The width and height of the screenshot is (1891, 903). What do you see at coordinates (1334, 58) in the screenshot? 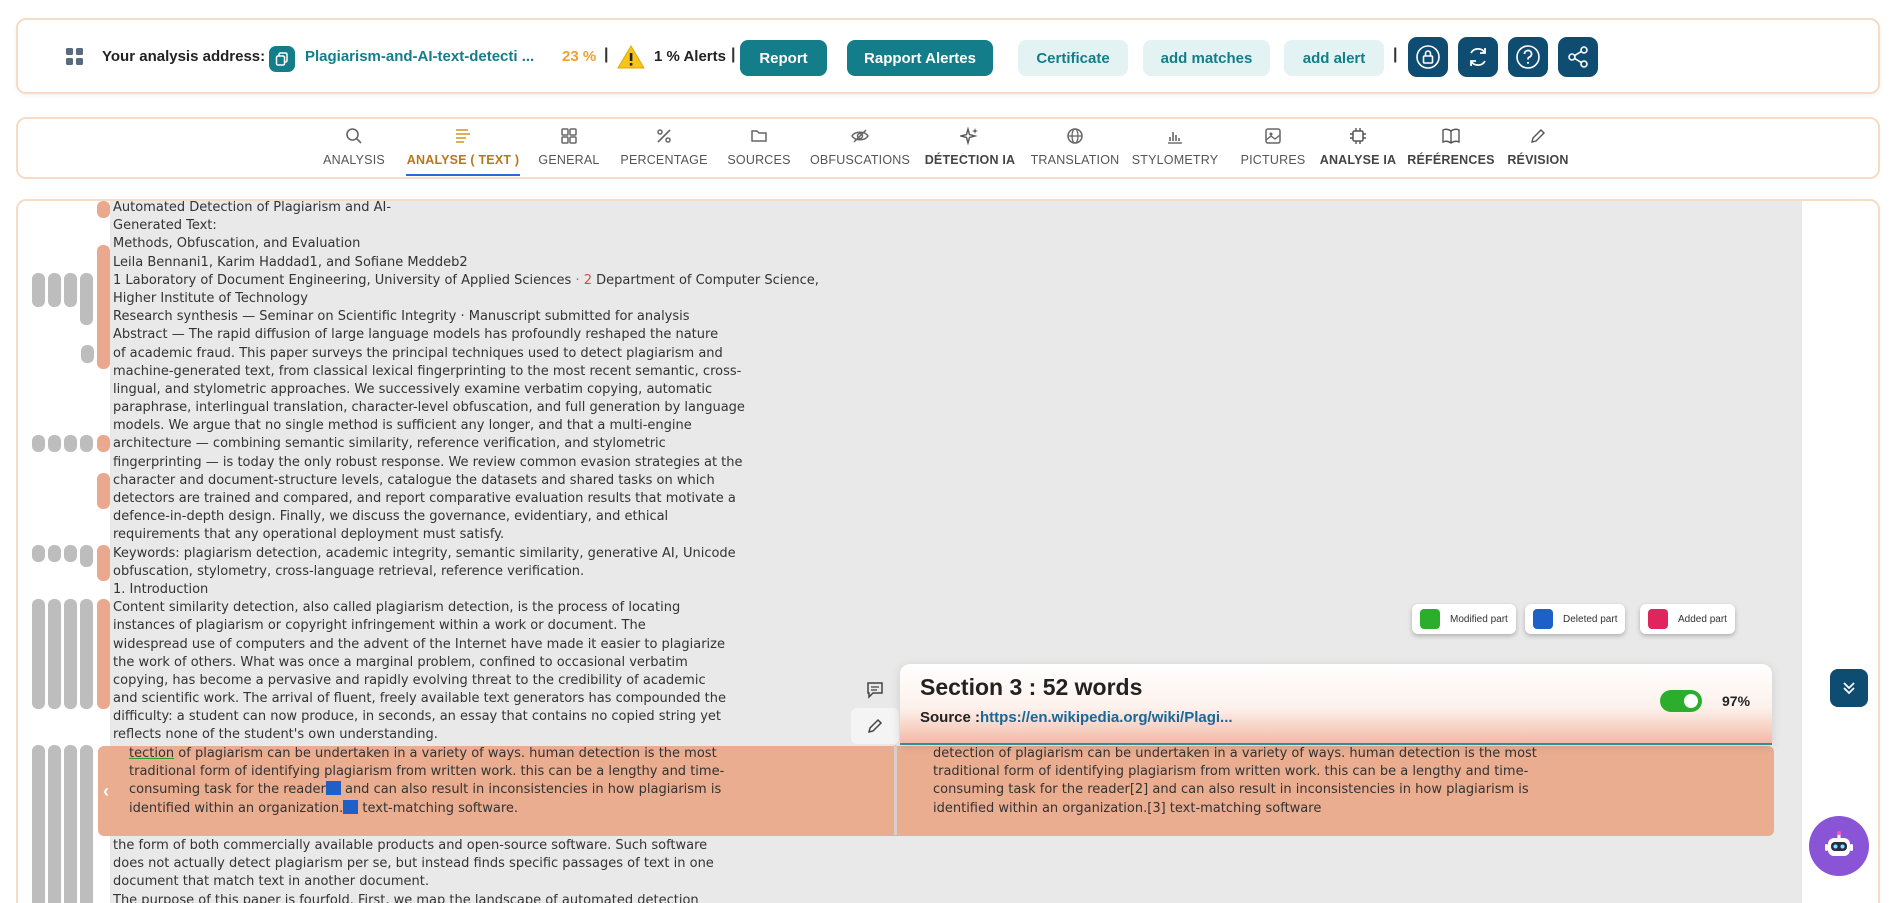
I see `add-alert-button: add alert` at bounding box center [1334, 58].